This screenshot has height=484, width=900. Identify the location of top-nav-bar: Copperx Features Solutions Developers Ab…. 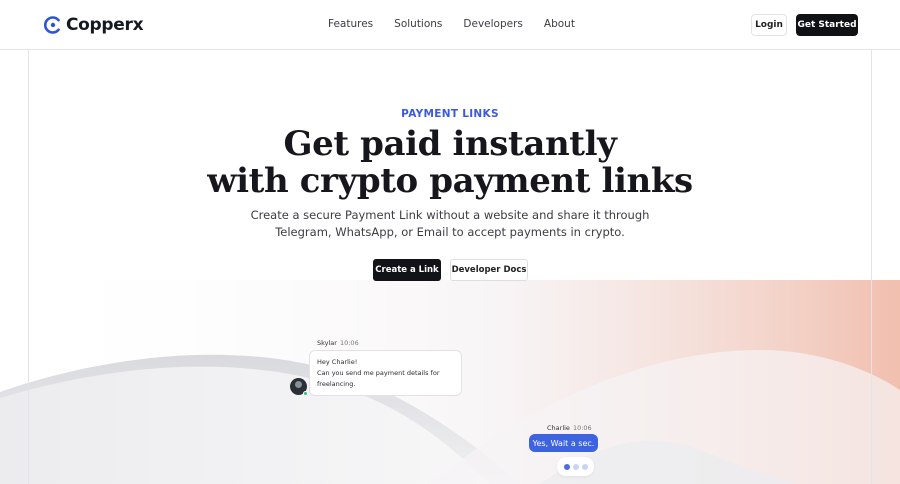
(450, 25).